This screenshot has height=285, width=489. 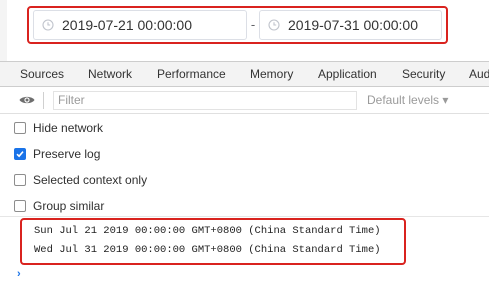 I want to click on left-strip, so click(x=3, y=30).